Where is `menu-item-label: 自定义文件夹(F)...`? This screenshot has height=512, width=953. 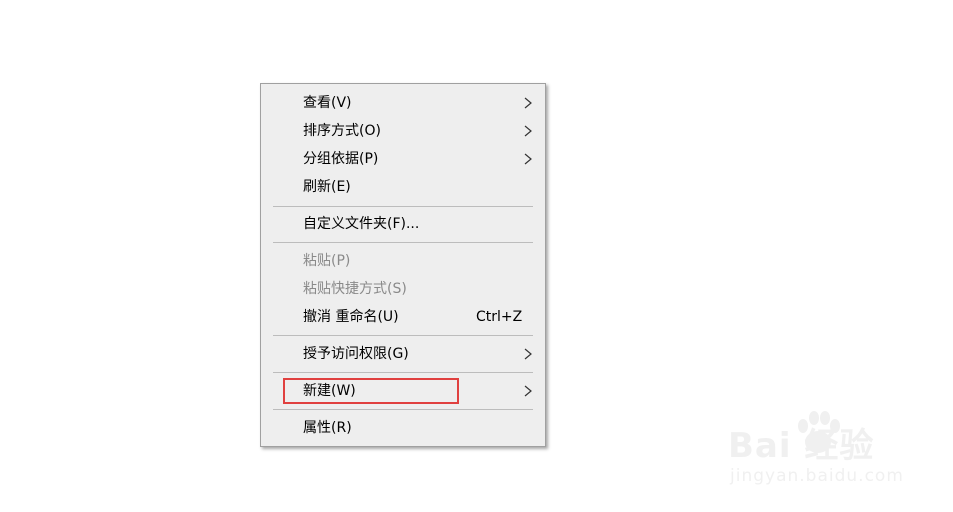
menu-item-label: 自定义文件夹(F)... is located at coordinates (361, 224).